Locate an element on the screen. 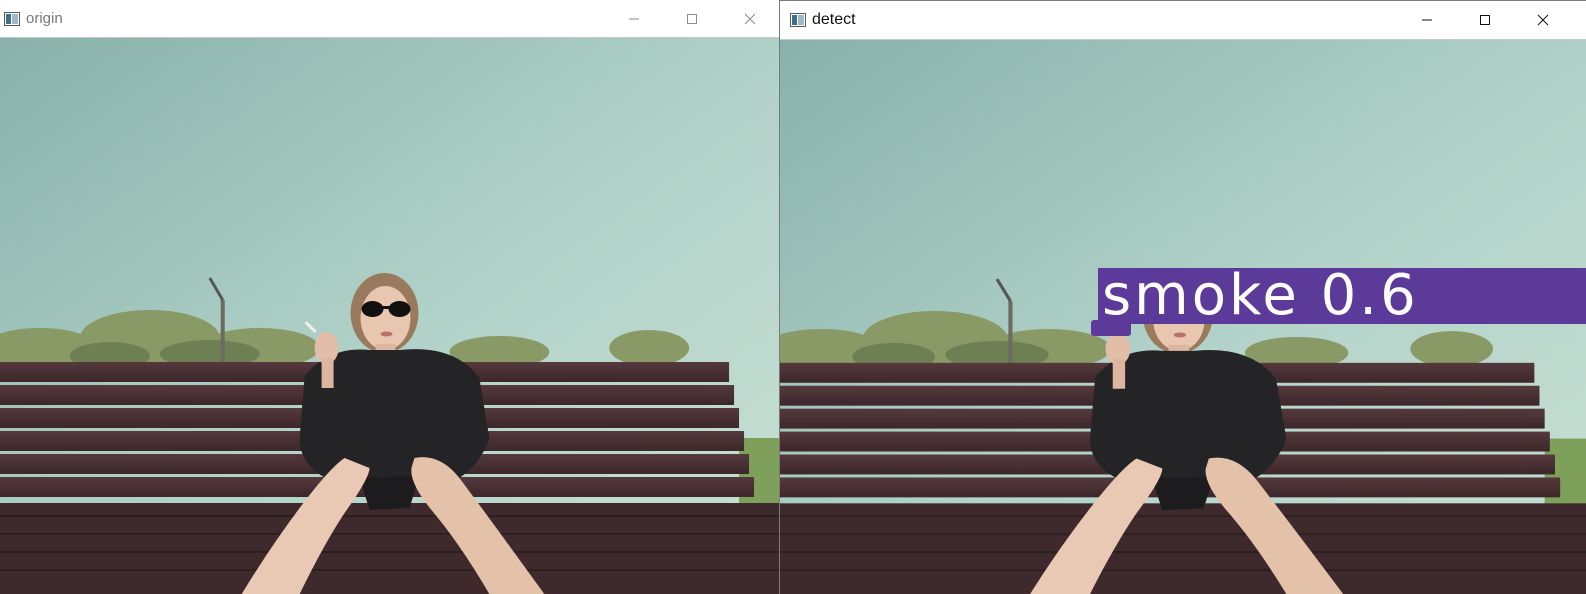 The height and width of the screenshot is (594, 1586). detection-label: smoke 0.6 is located at coordinates (1342, 296).